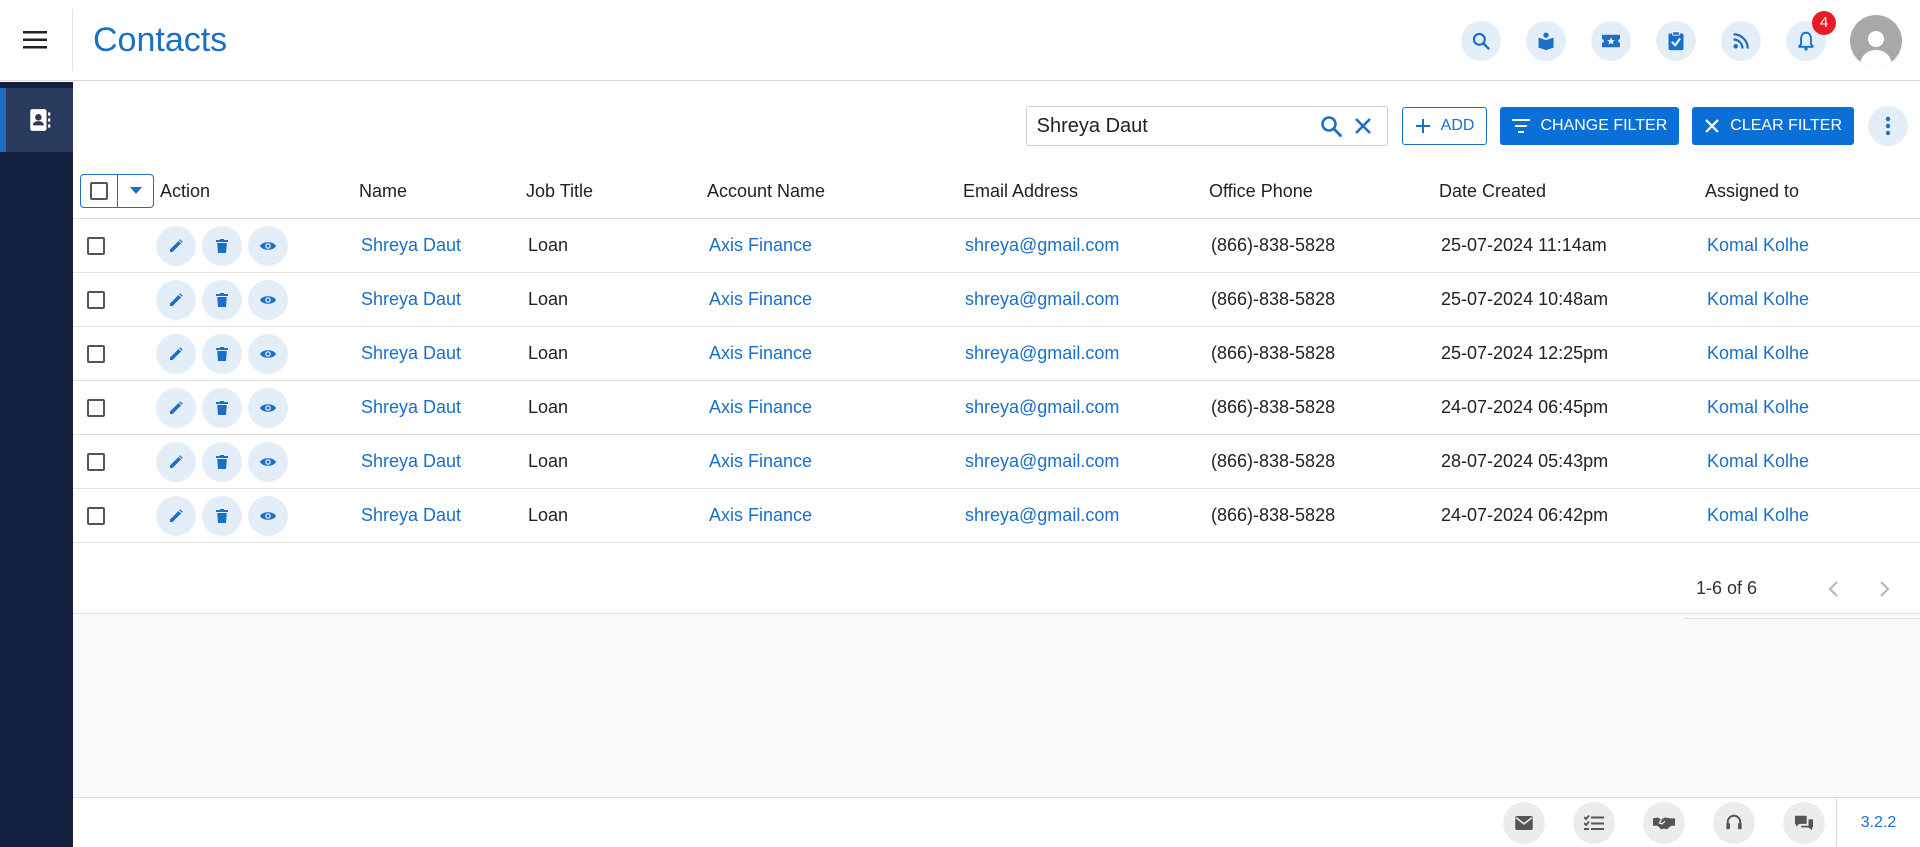  I want to click on global-search-button, so click(1481, 40).